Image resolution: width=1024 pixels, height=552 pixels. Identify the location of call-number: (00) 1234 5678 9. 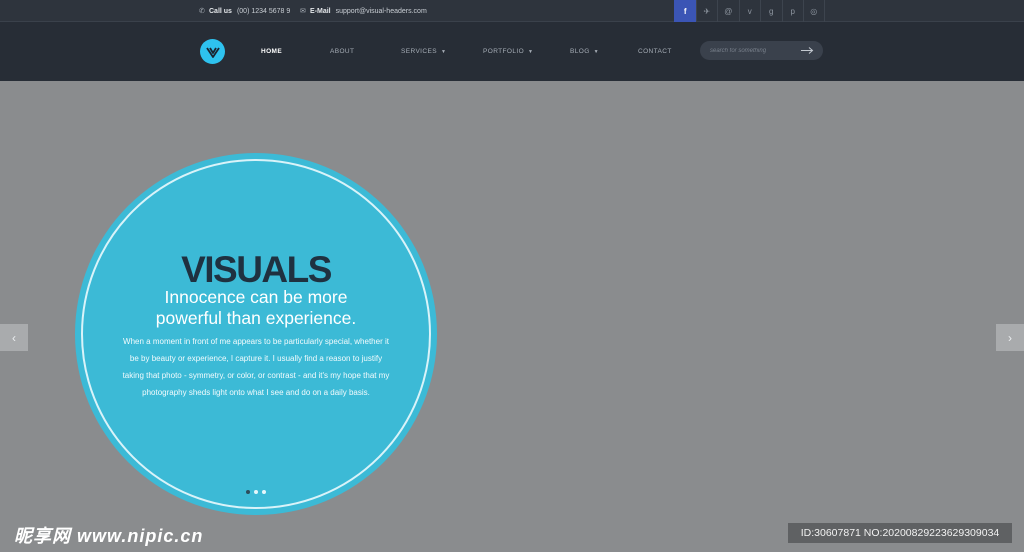
(263, 11).